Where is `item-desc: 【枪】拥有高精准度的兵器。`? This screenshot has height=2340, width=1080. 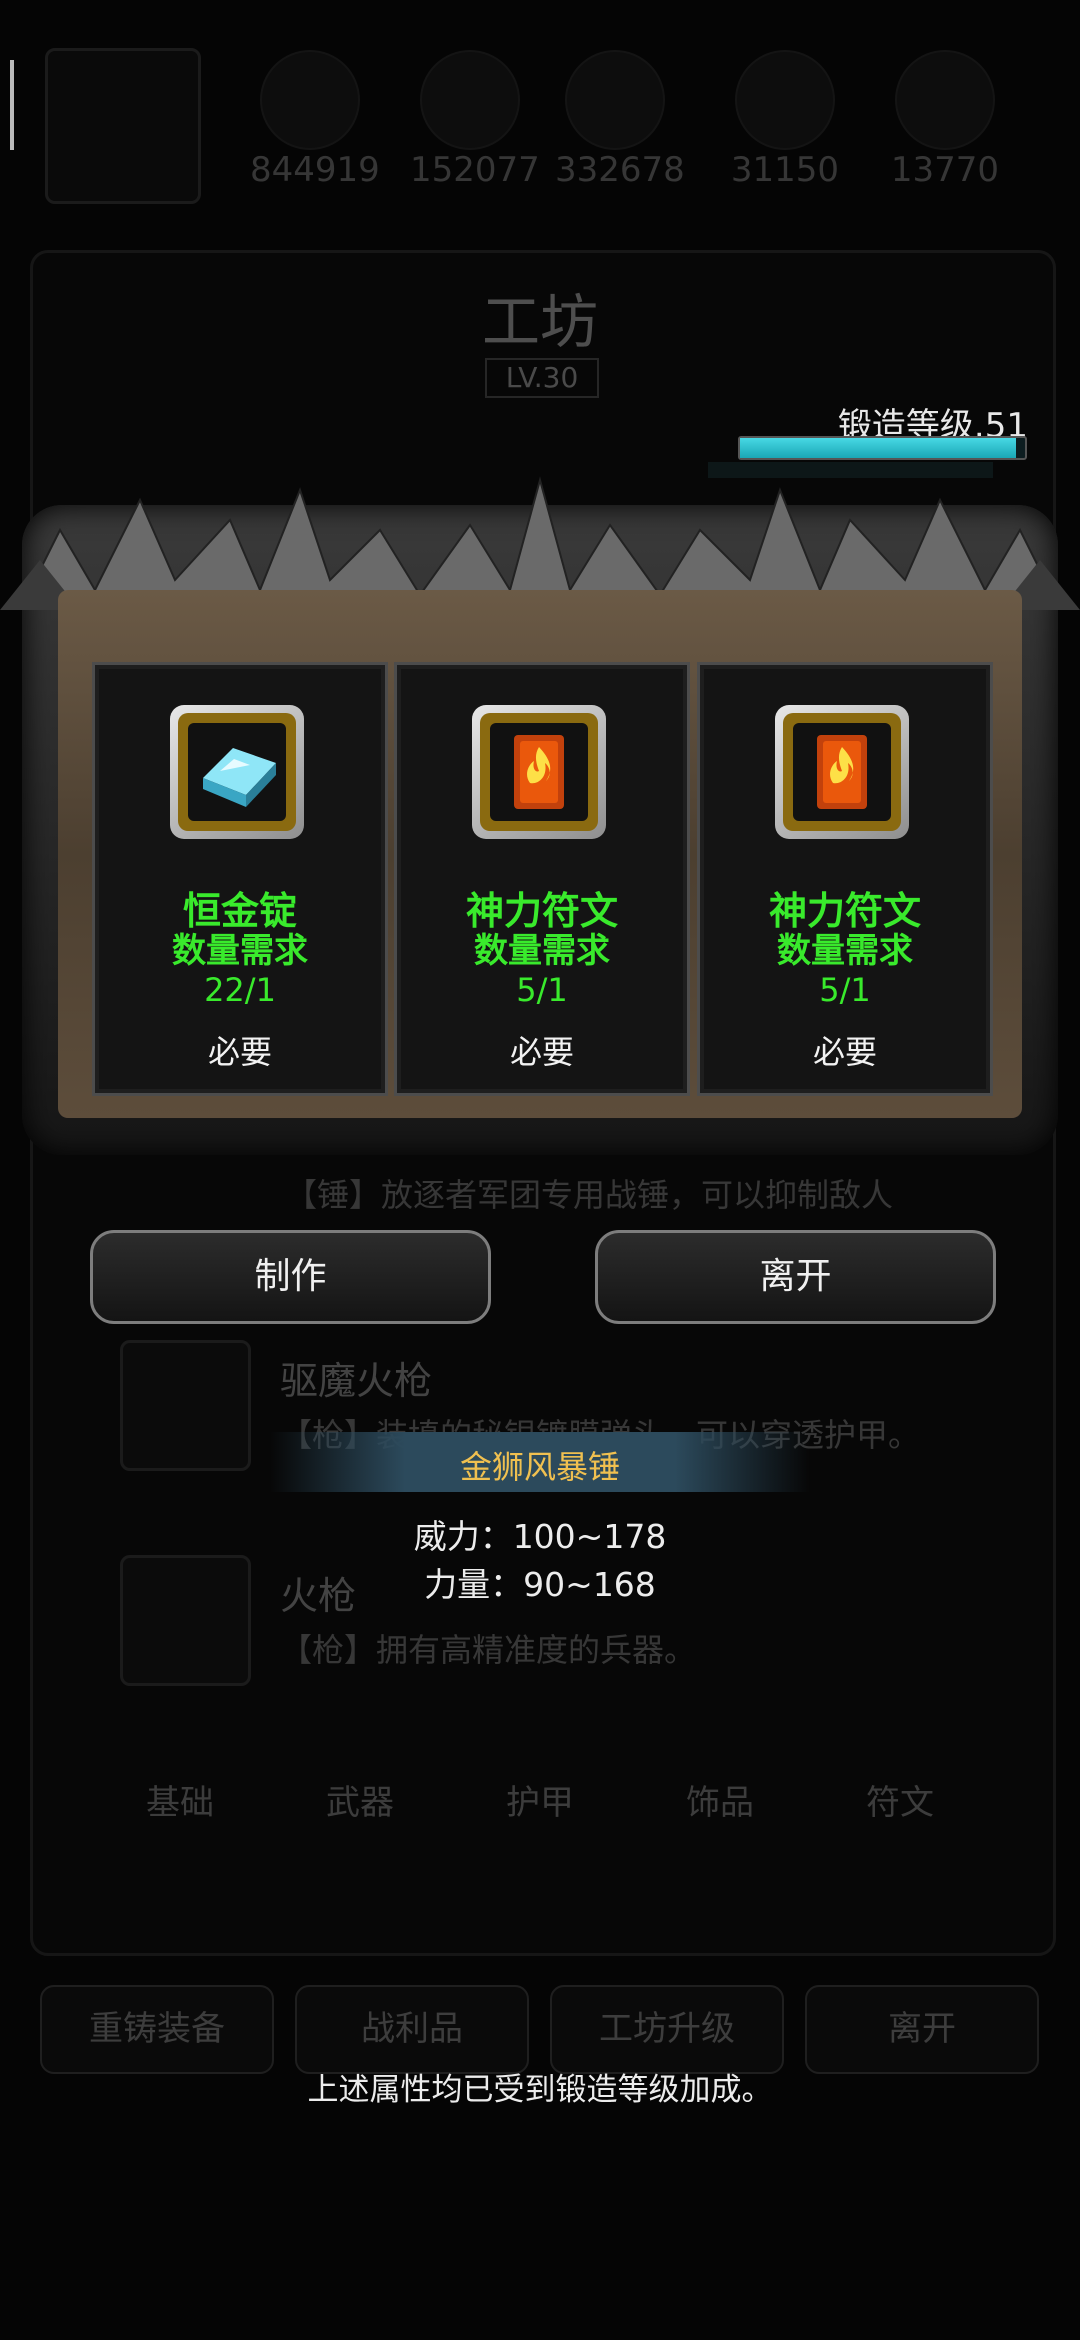
item-desc: 【枪】拥有高精准度的兵器。 is located at coordinates (488, 1650).